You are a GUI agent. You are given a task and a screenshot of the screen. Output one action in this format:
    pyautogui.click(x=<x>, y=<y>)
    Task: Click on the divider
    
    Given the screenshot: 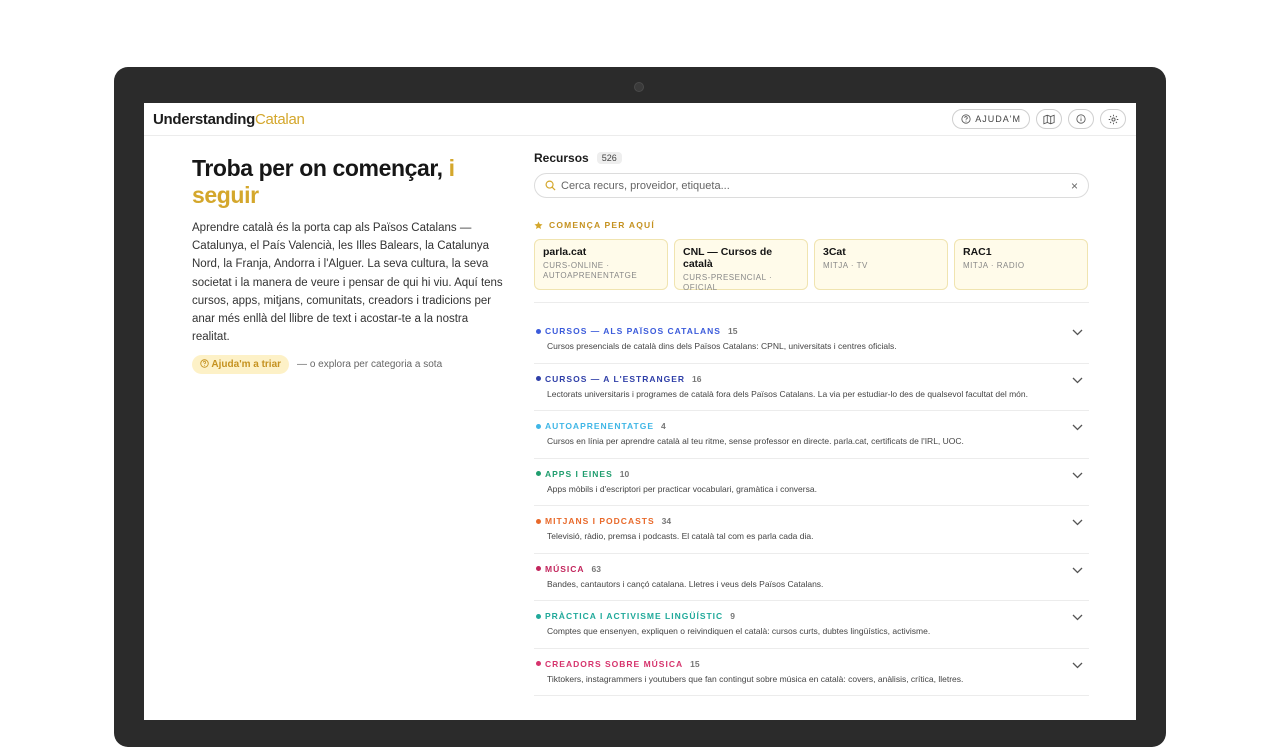 What is the action you would take?
    pyautogui.click(x=811, y=302)
    